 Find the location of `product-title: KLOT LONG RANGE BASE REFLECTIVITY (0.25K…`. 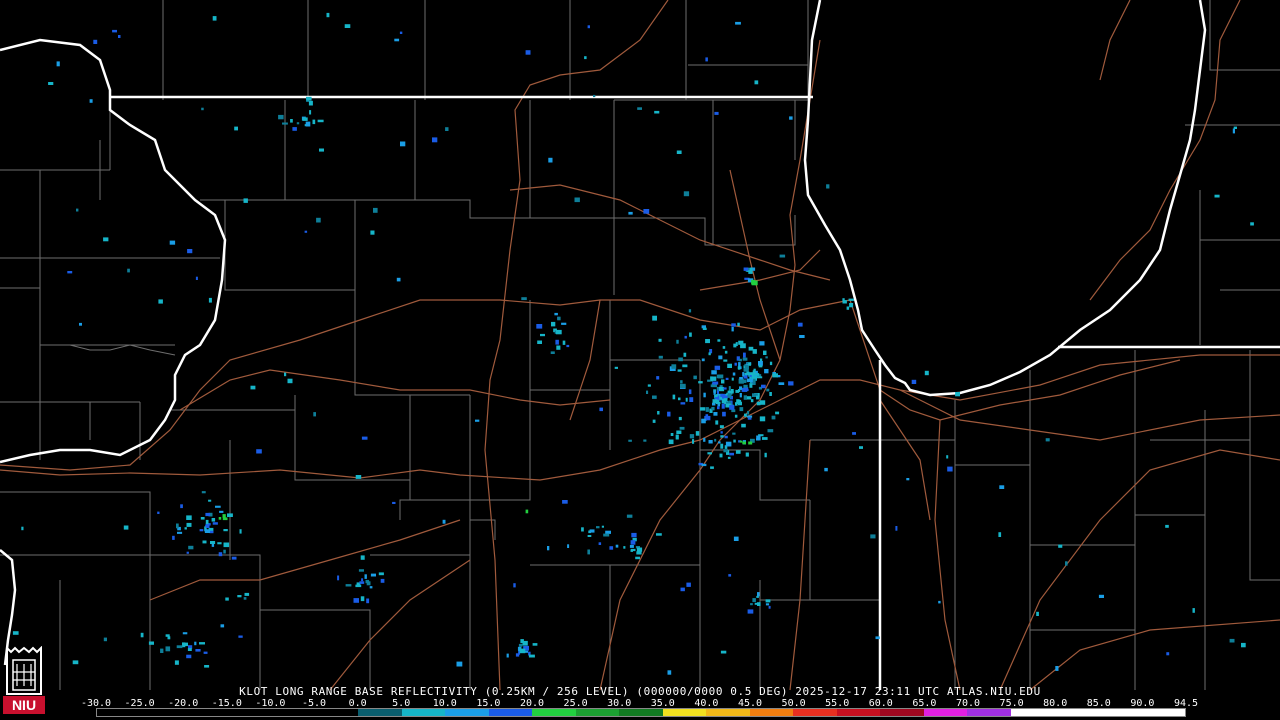

product-title: KLOT LONG RANGE BASE REFLECTIVITY (0.25K… is located at coordinates (640, 691).